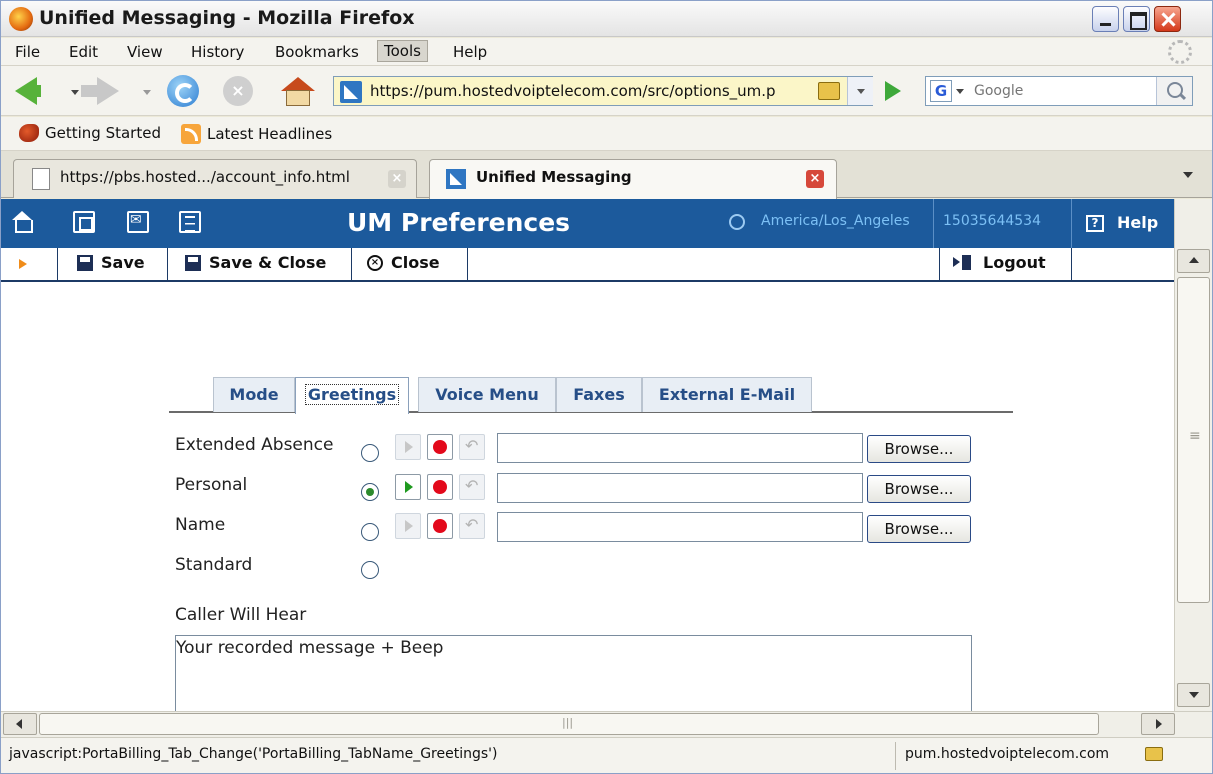  What do you see at coordinates (103, 133) in the screenshot?
I see `bookmark-label: Getting Started` at bounding box center [103, 133].